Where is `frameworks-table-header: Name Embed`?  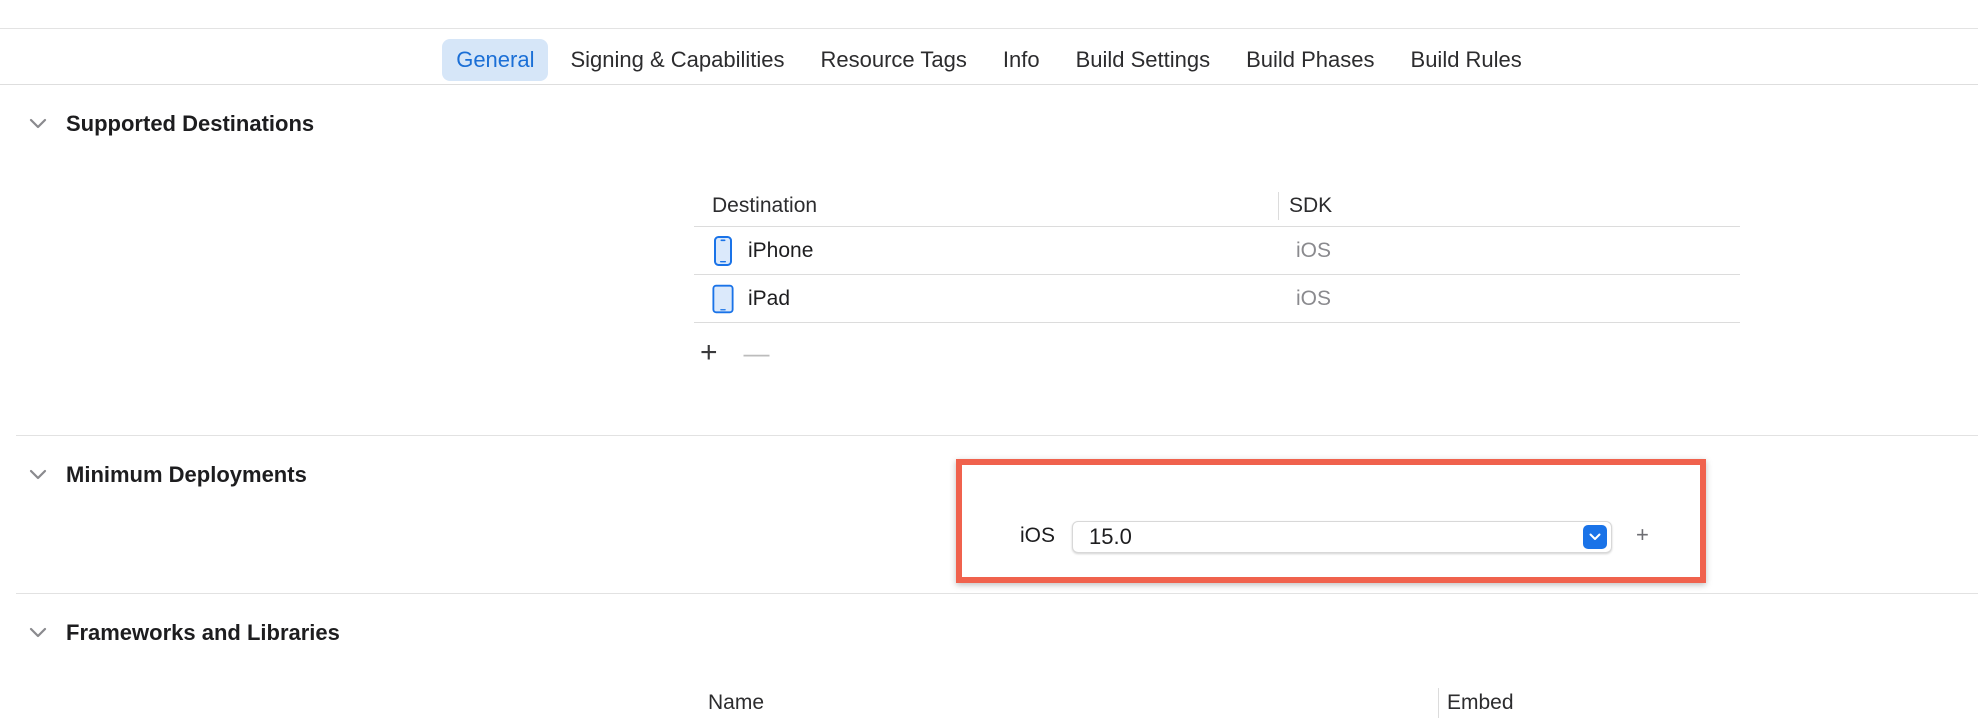
frameworks-table-header: Name Embed is located at coordinates (1217, 703).